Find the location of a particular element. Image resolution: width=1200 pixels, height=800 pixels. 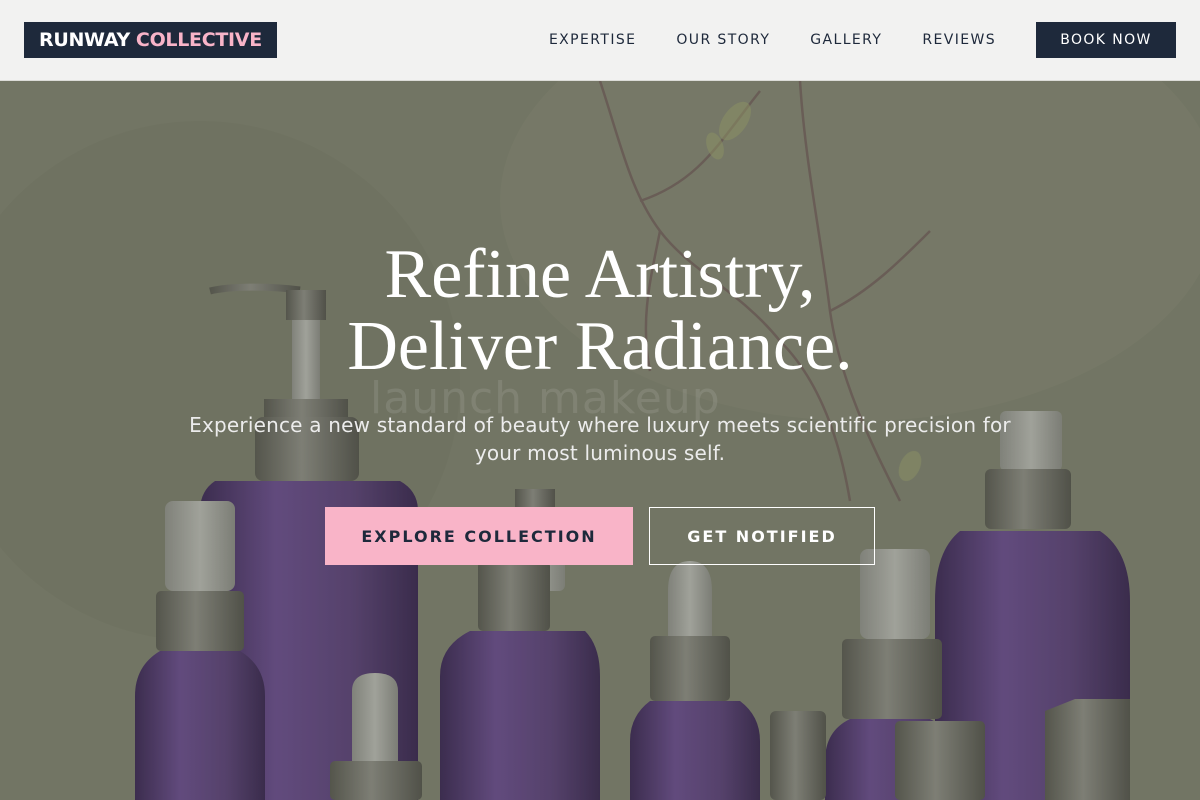

brand-name-primary: RUNWAY is located at coordinates (84, 40).